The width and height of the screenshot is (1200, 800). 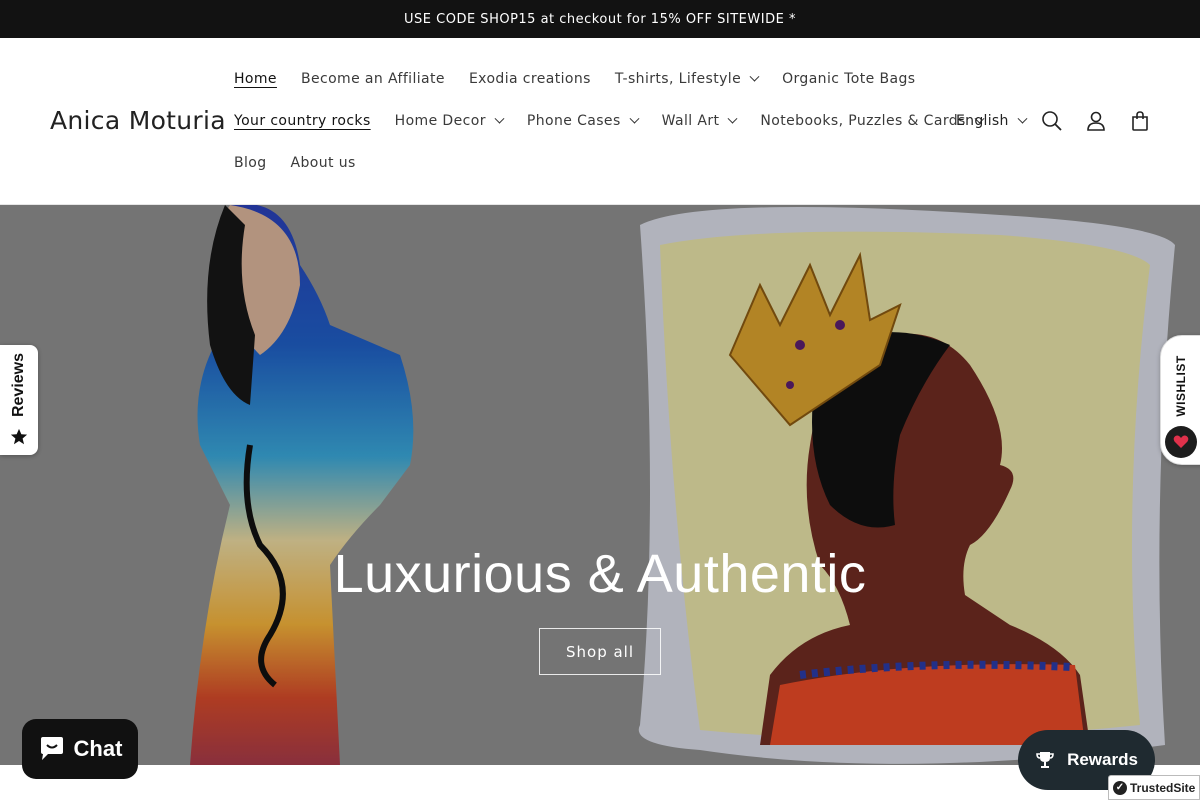 I want to click on brand-logo: Anica Moturia, so click(x=138, y=120).